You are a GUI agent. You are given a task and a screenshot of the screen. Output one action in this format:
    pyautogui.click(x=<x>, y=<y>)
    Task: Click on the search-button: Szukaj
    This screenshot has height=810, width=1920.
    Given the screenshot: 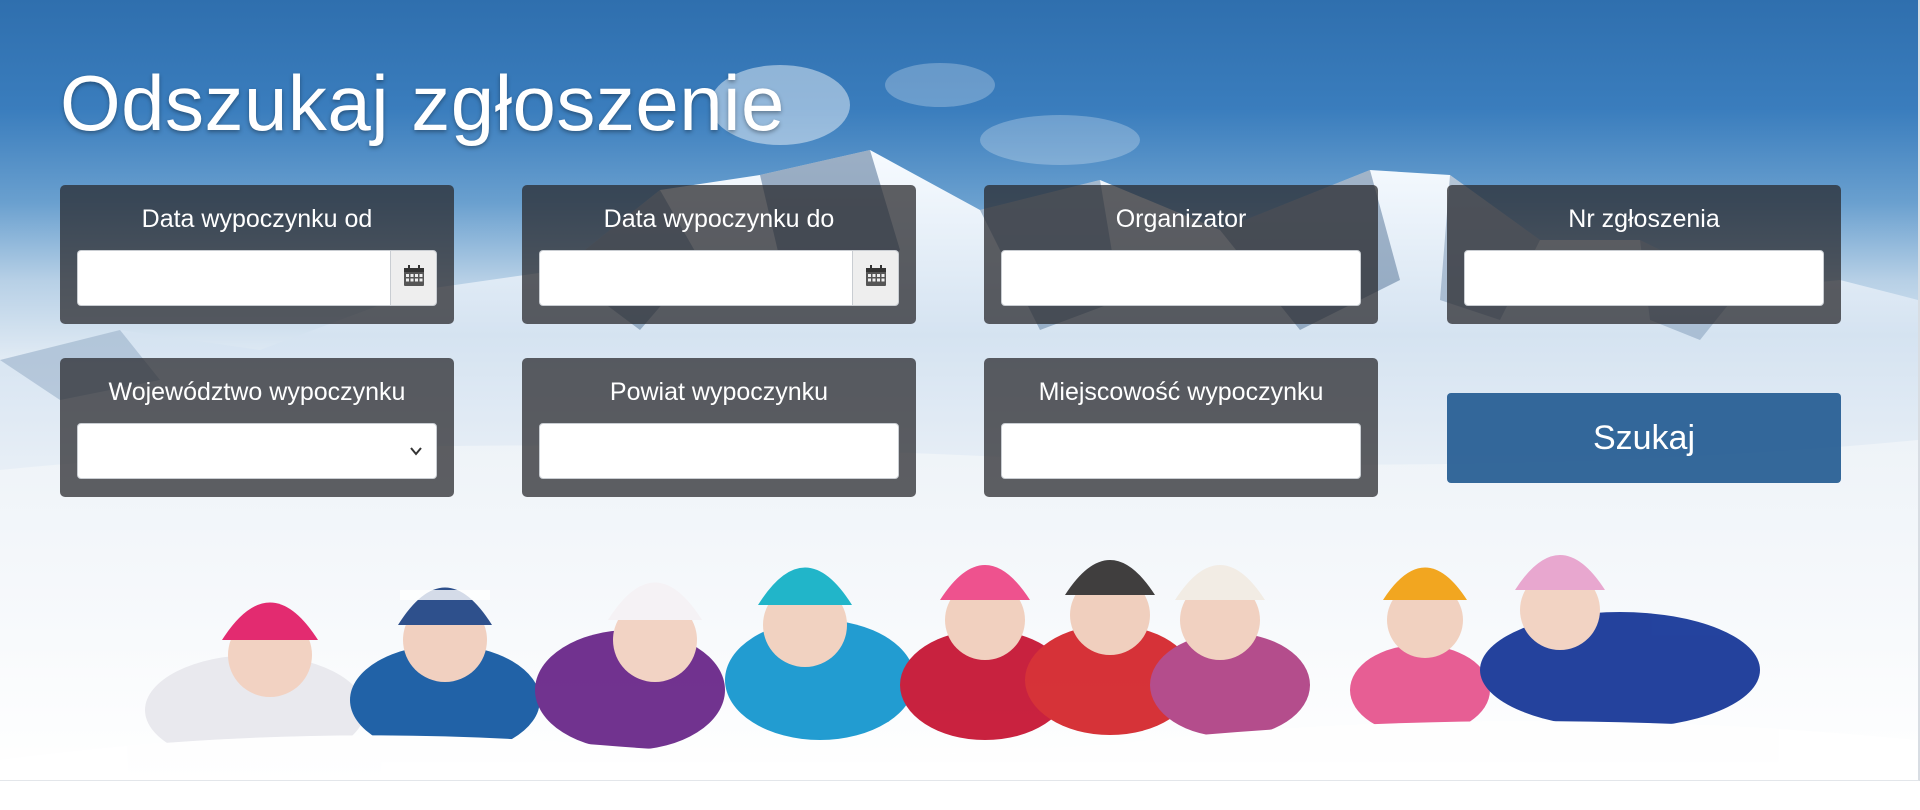 What is the action you would take?
    pyautogui.click(x=1644, y=438)
    